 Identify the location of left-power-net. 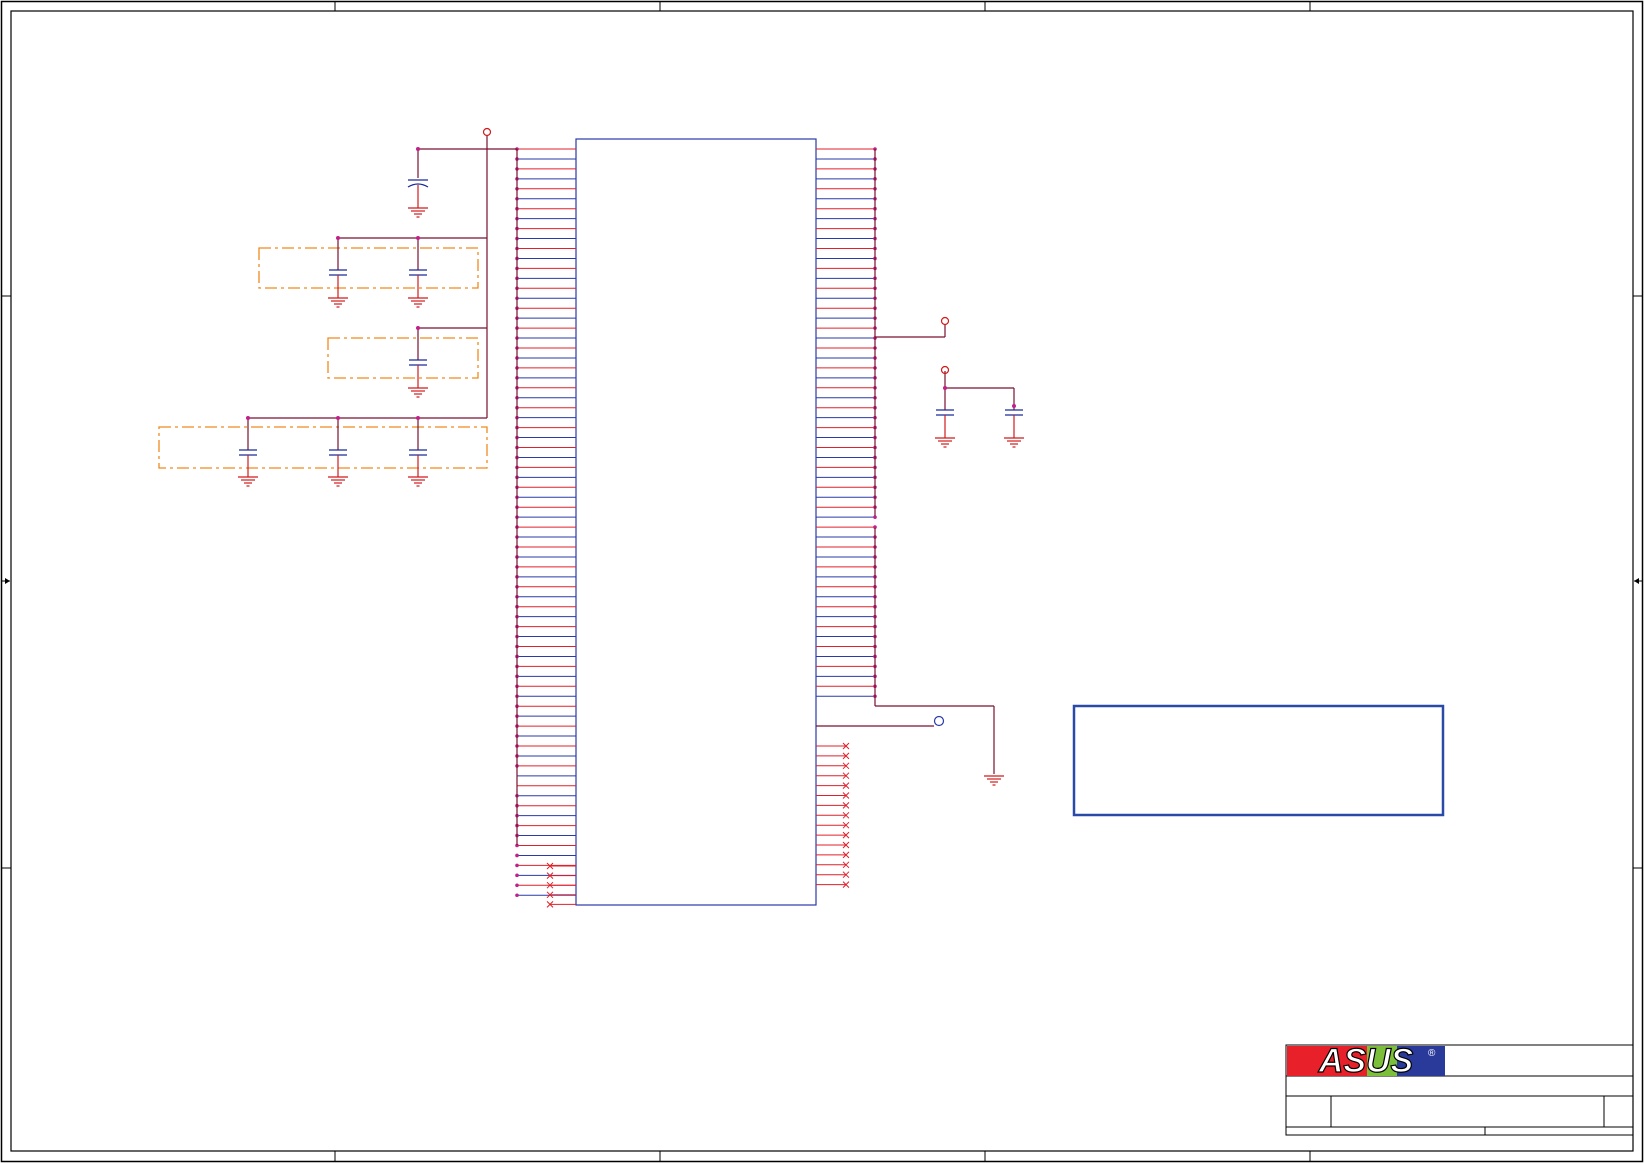
(383, 490).